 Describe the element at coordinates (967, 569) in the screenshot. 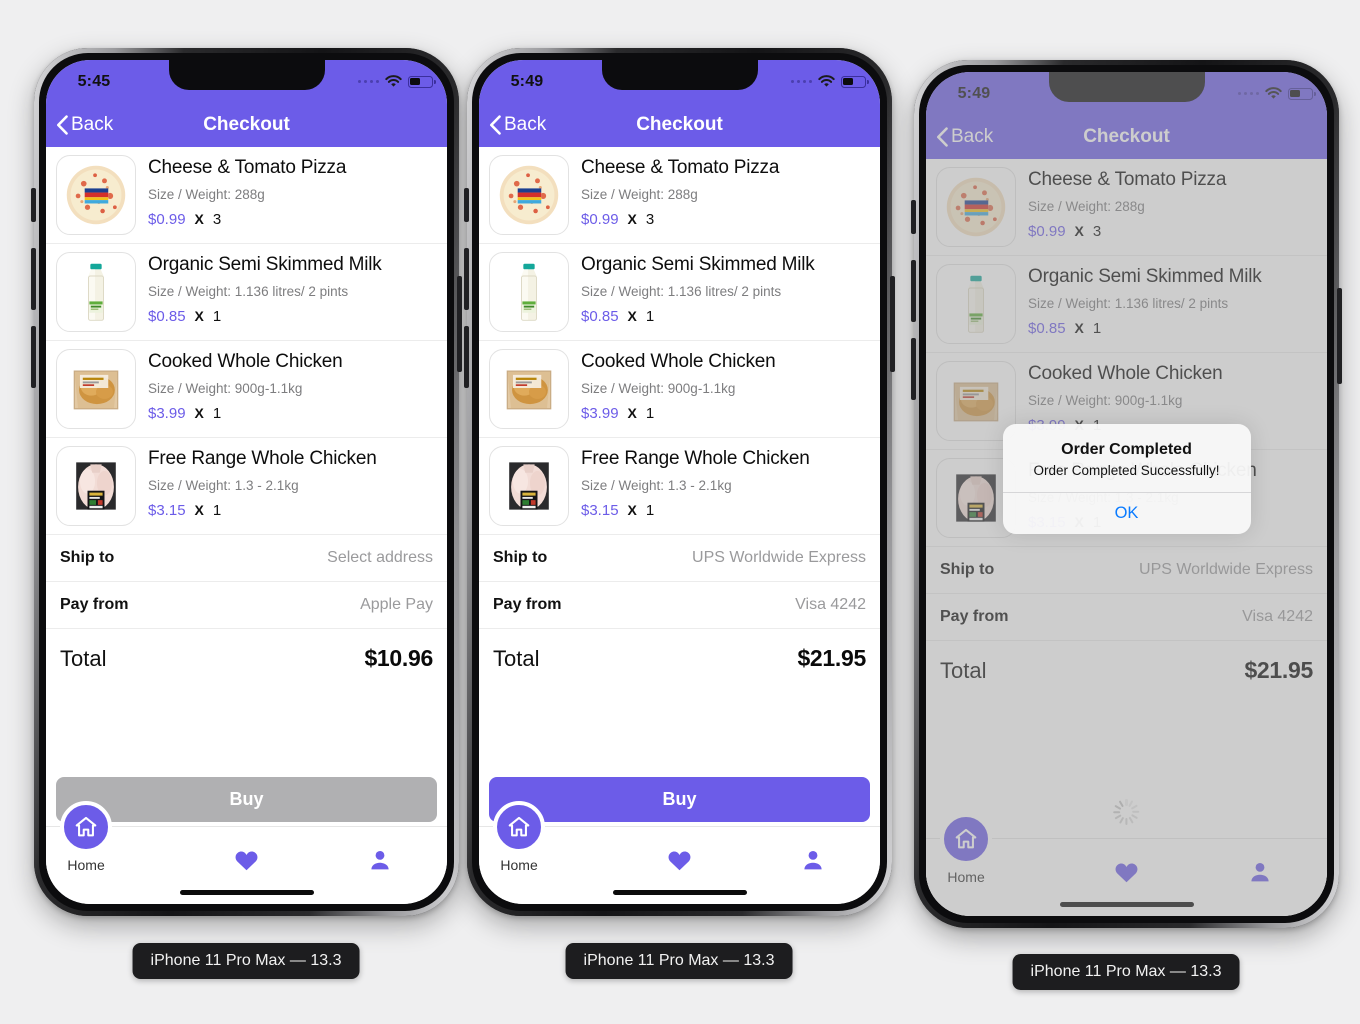

I see `ship-to-label: Ship to` at that location.